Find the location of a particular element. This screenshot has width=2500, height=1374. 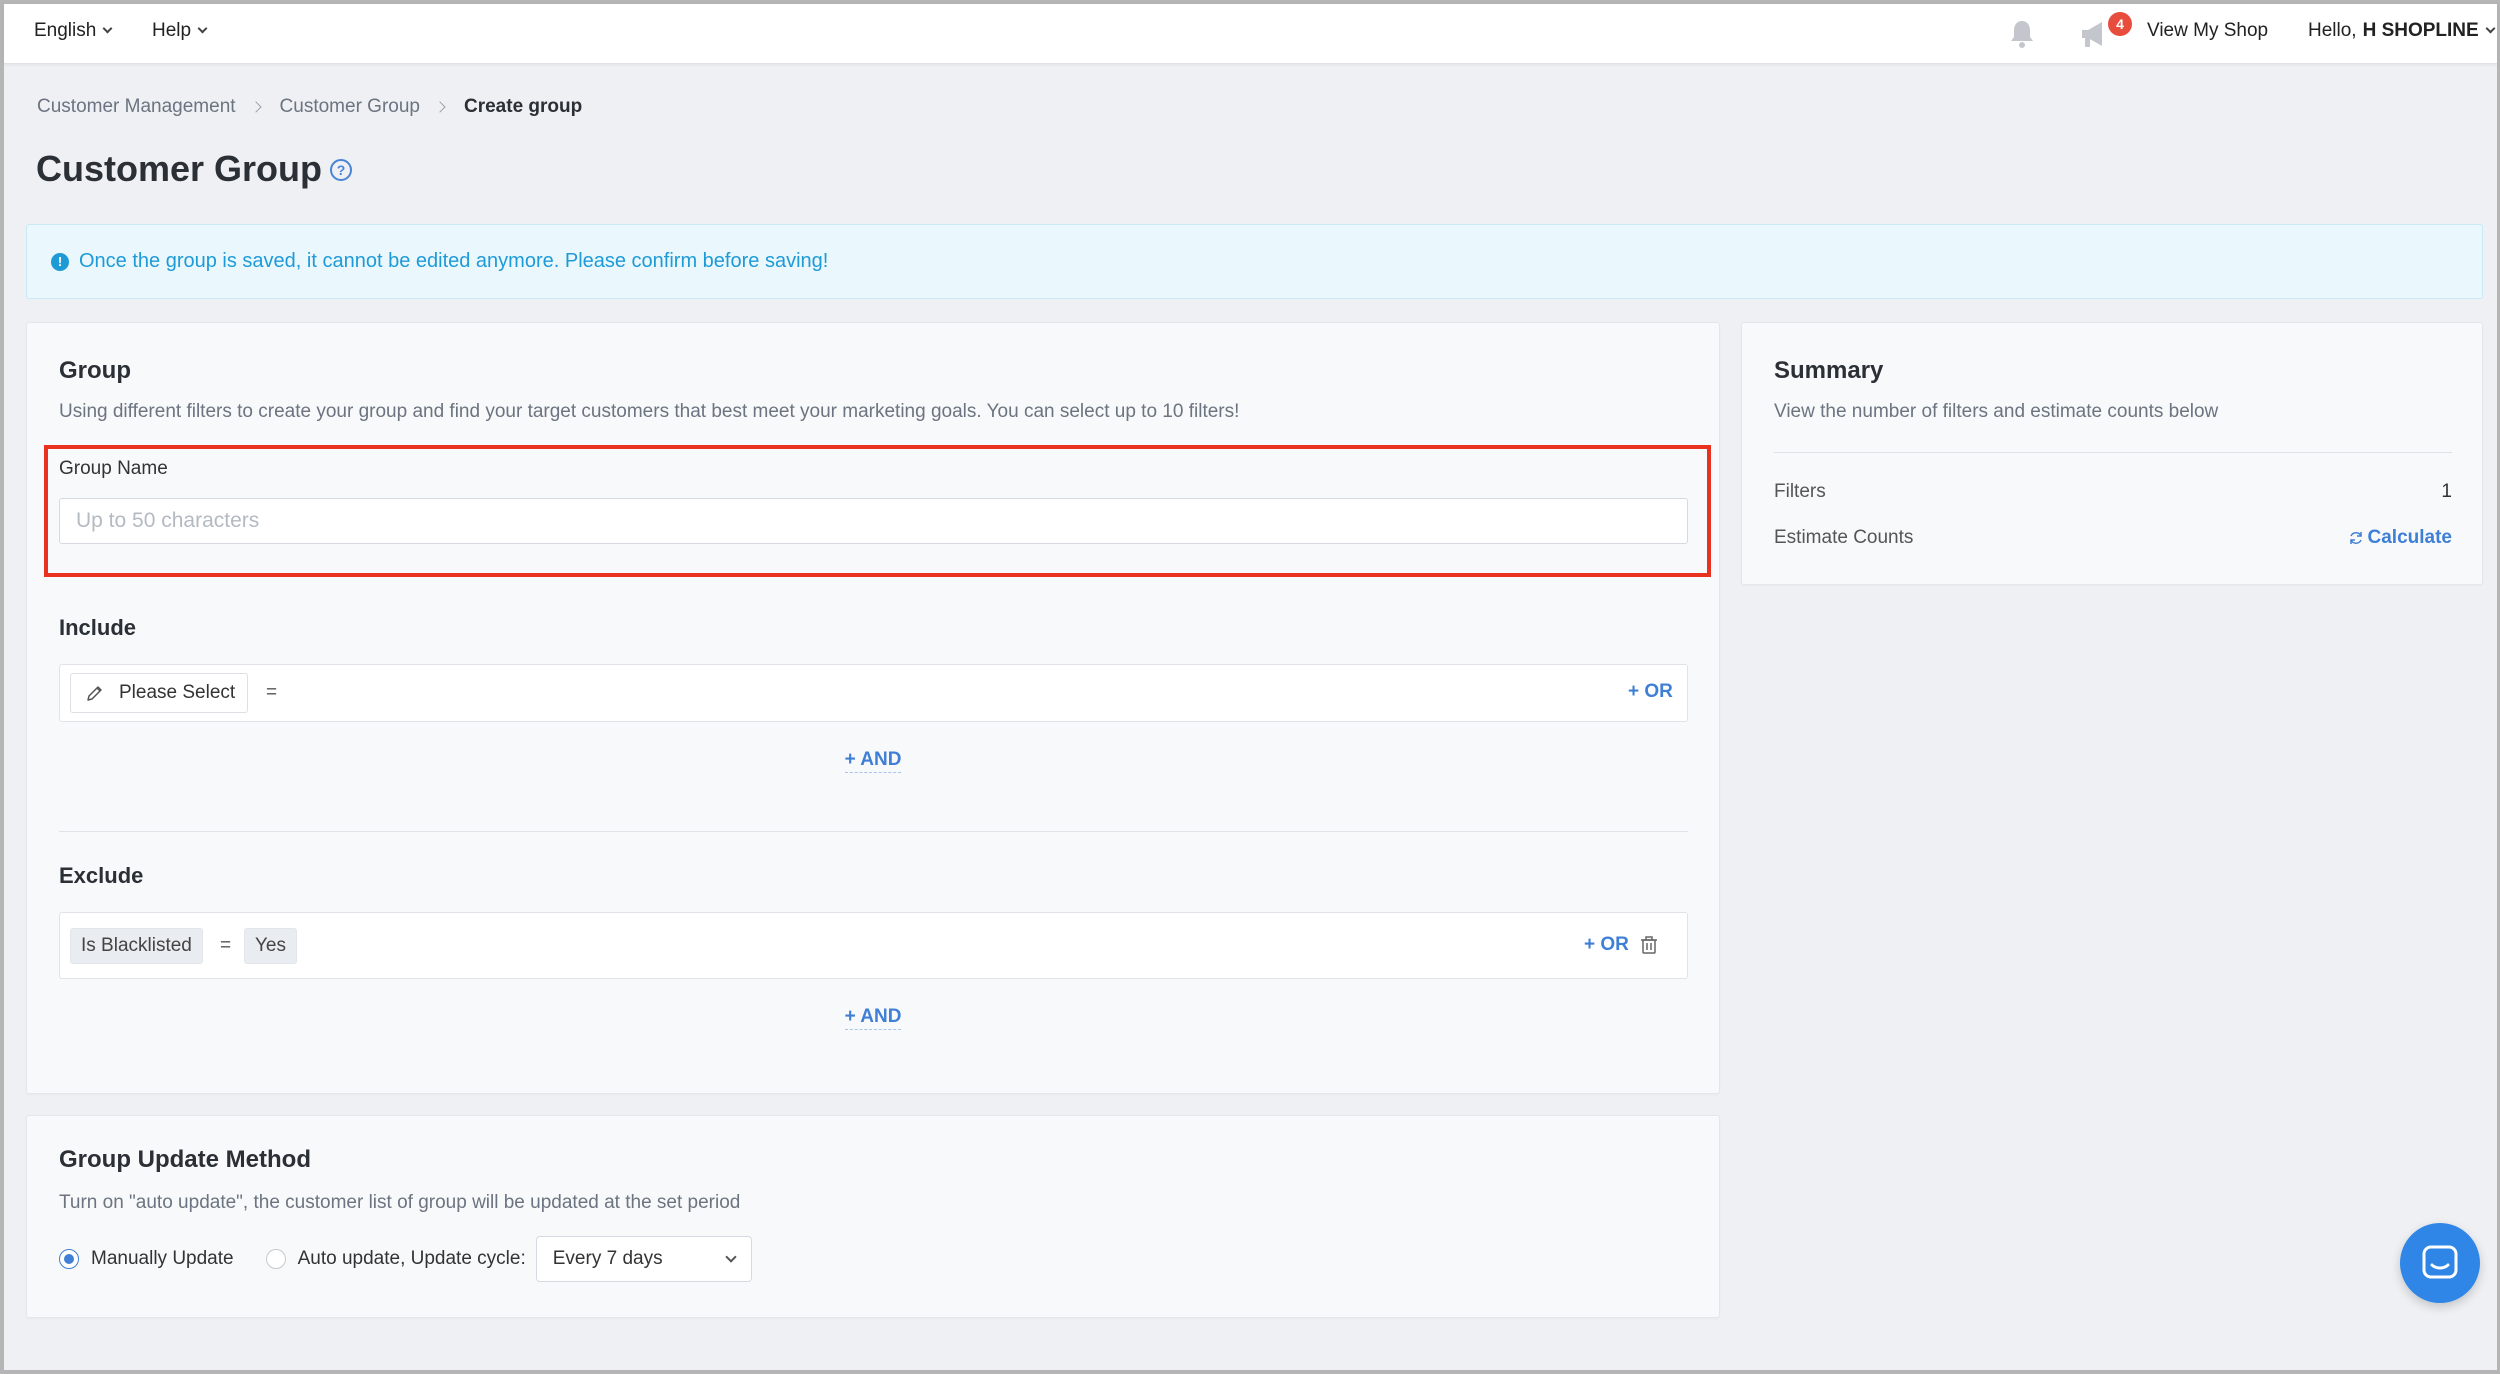

help-label: Help is located at coordinates (172, 30).